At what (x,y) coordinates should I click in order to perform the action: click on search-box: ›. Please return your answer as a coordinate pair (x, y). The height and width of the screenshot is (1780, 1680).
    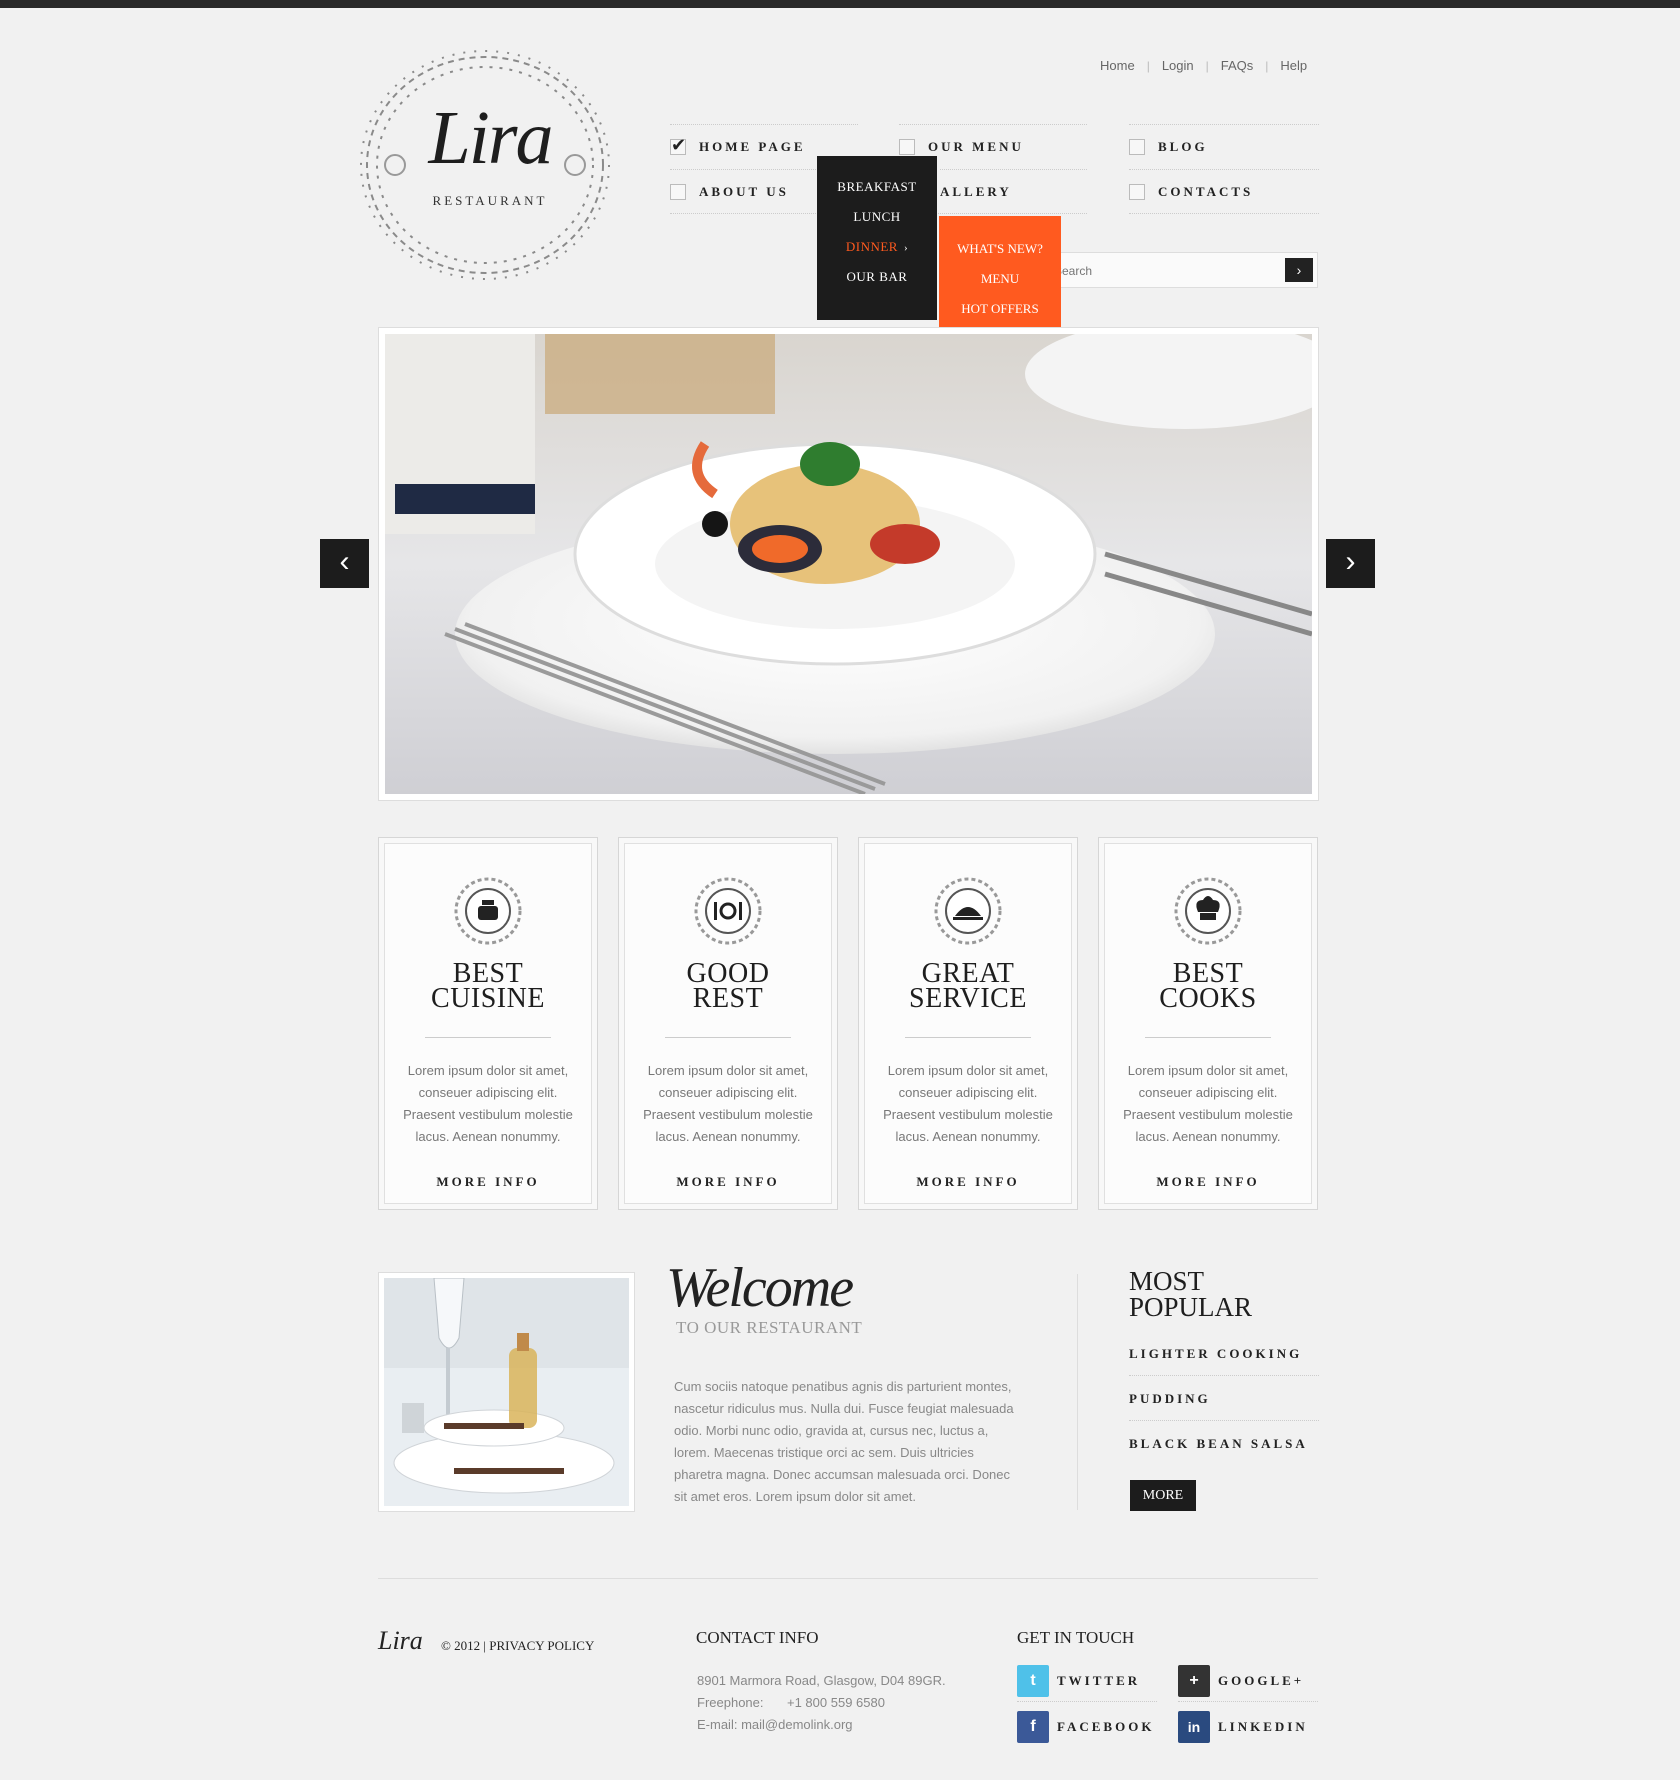
    Looking at the image, I should click on (1181, 270).